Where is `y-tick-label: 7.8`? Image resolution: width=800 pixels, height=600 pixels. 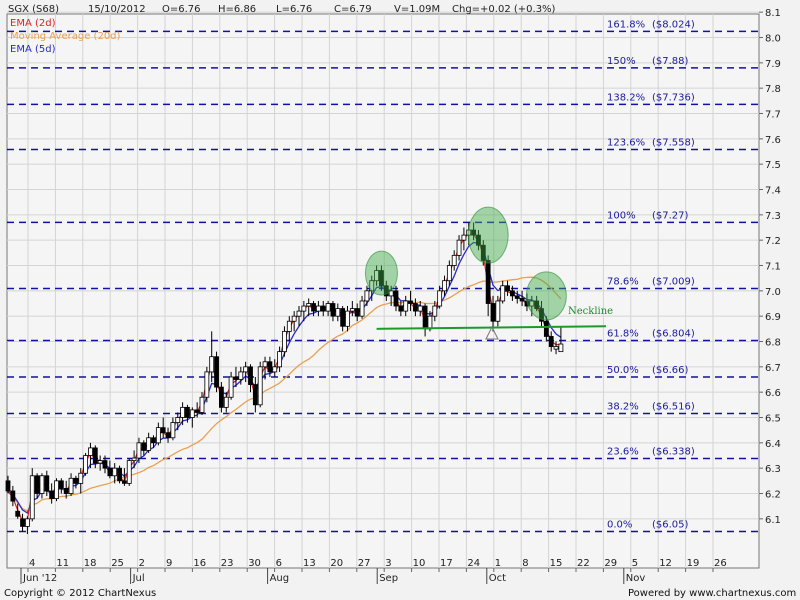 y-tick-label: 7.8 is located at coordinates (773, 89).